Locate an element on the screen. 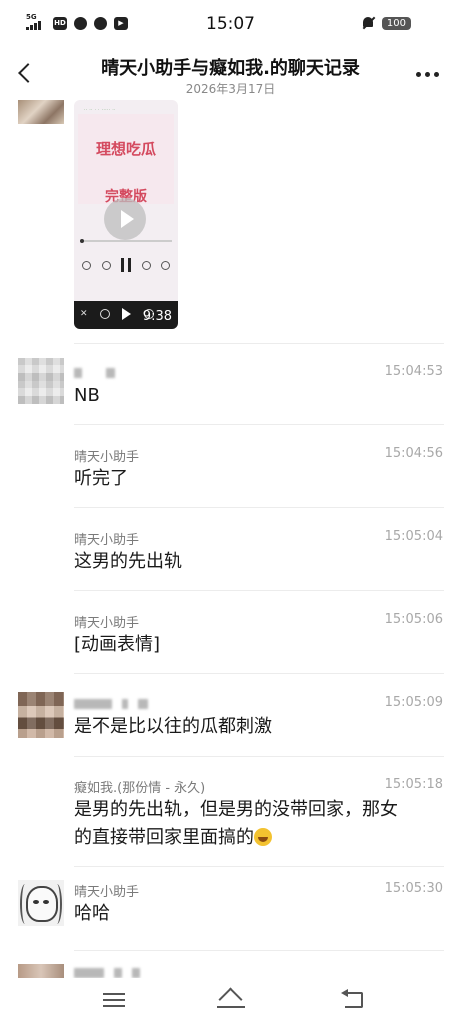  pause-icon is located at coordinates (126, 265).